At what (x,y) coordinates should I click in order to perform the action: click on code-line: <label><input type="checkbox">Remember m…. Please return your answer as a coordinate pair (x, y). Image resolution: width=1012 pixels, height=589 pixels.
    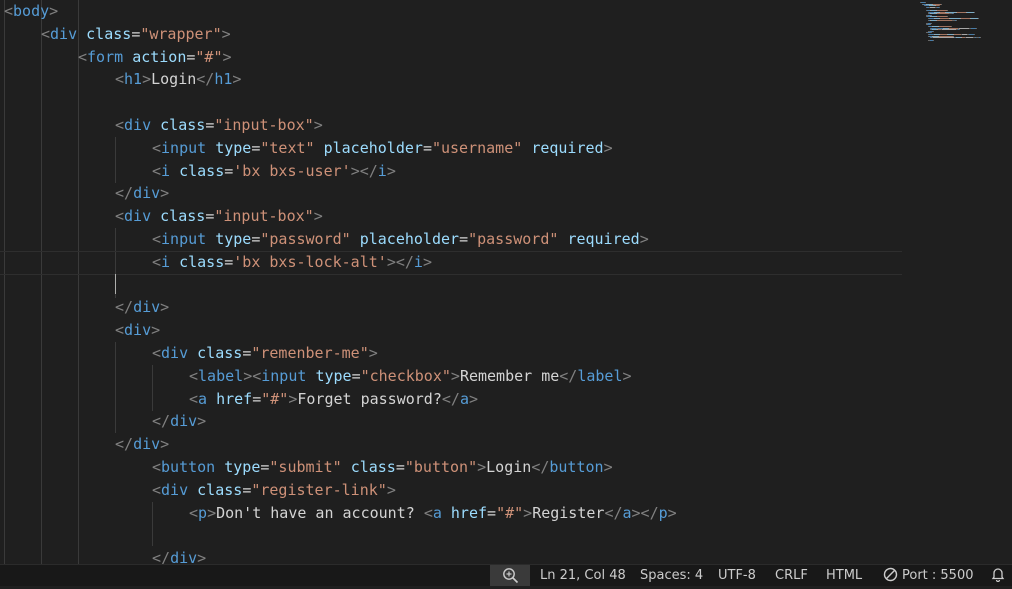
    Looking at the image, I should click on (508, 376).